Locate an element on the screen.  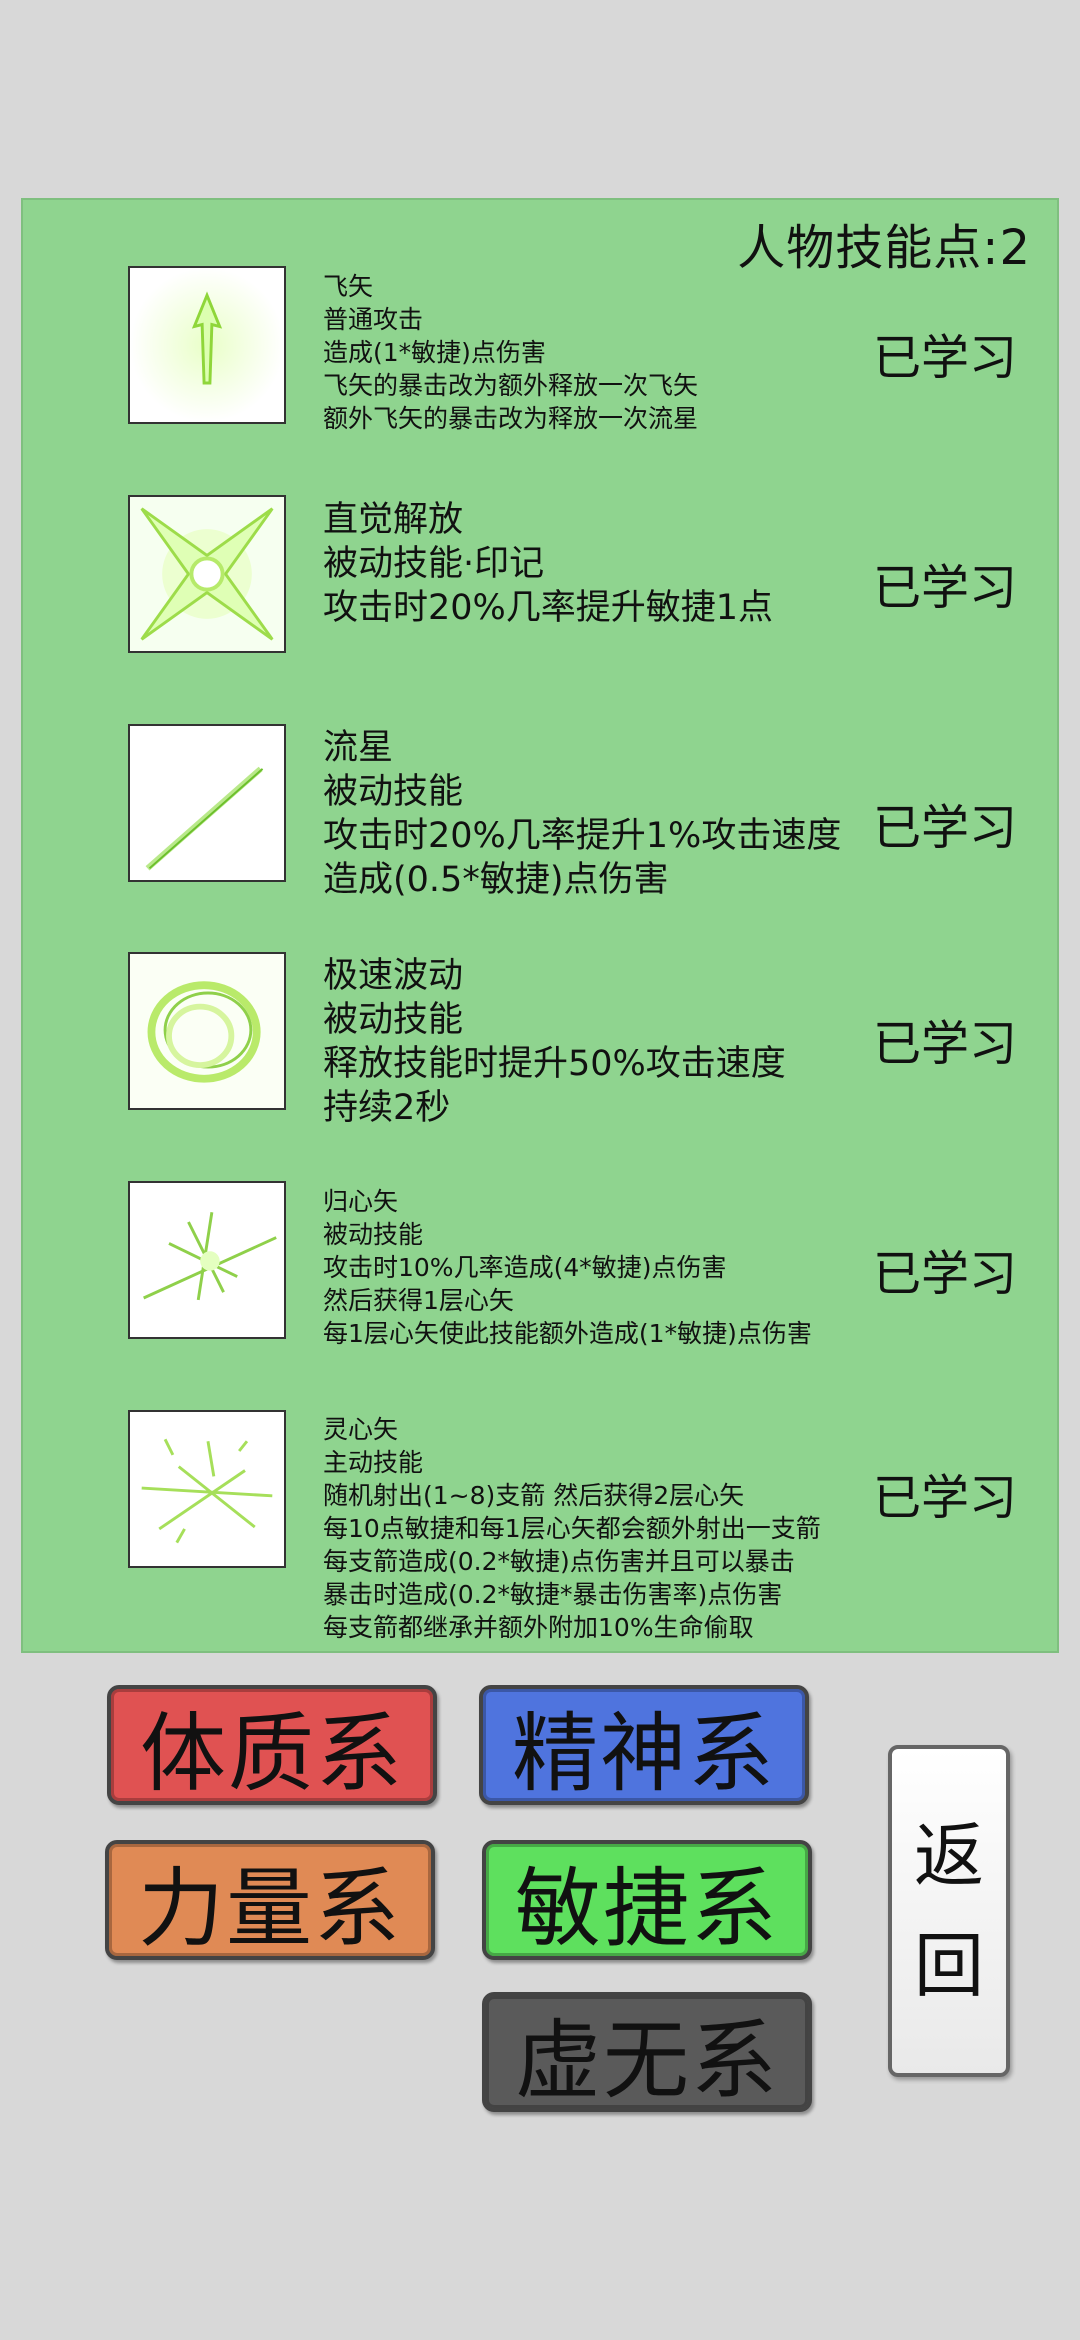
spirit-category-button: 精神系 is located at coordinates (644, 1745).